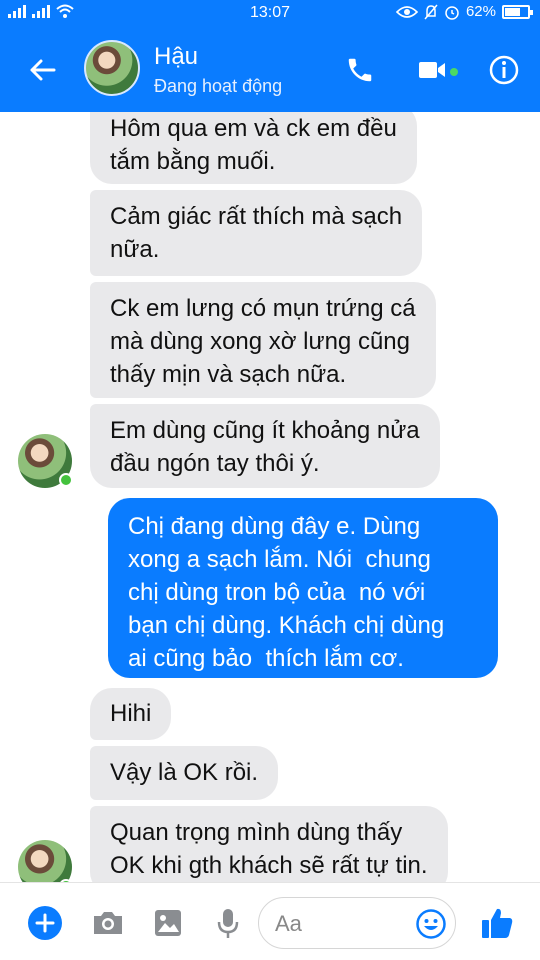 The height and width of the screenshot is (960, 540). Describe the element at coordinates (464, 11) in the screenshot. I see `status-right: 62%` at that location.